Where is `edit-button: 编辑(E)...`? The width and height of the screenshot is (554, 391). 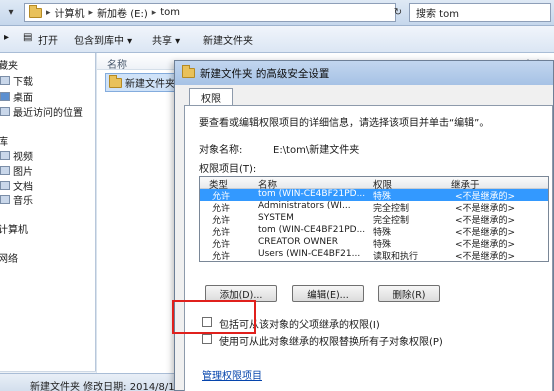 edit-button: 编辑(E)... is located at coordinates (328, 293).